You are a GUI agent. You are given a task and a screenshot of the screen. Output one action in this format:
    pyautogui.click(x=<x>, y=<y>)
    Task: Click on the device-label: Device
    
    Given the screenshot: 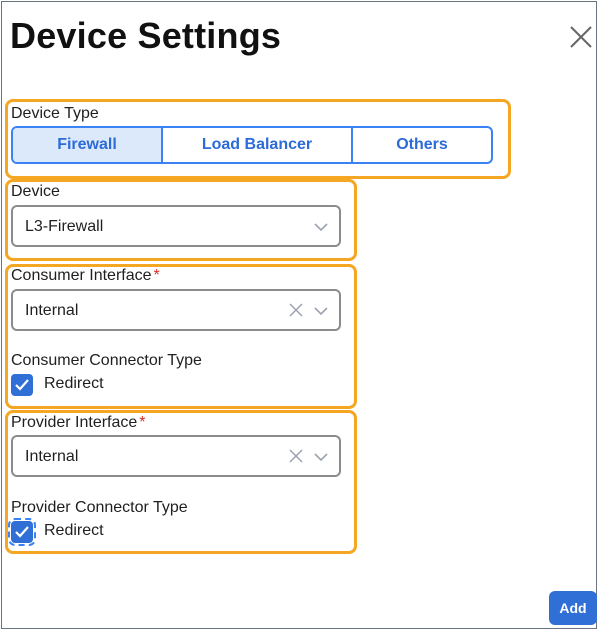 What is the action you would take?
    pyautogui.click(x=35, y=191)
    